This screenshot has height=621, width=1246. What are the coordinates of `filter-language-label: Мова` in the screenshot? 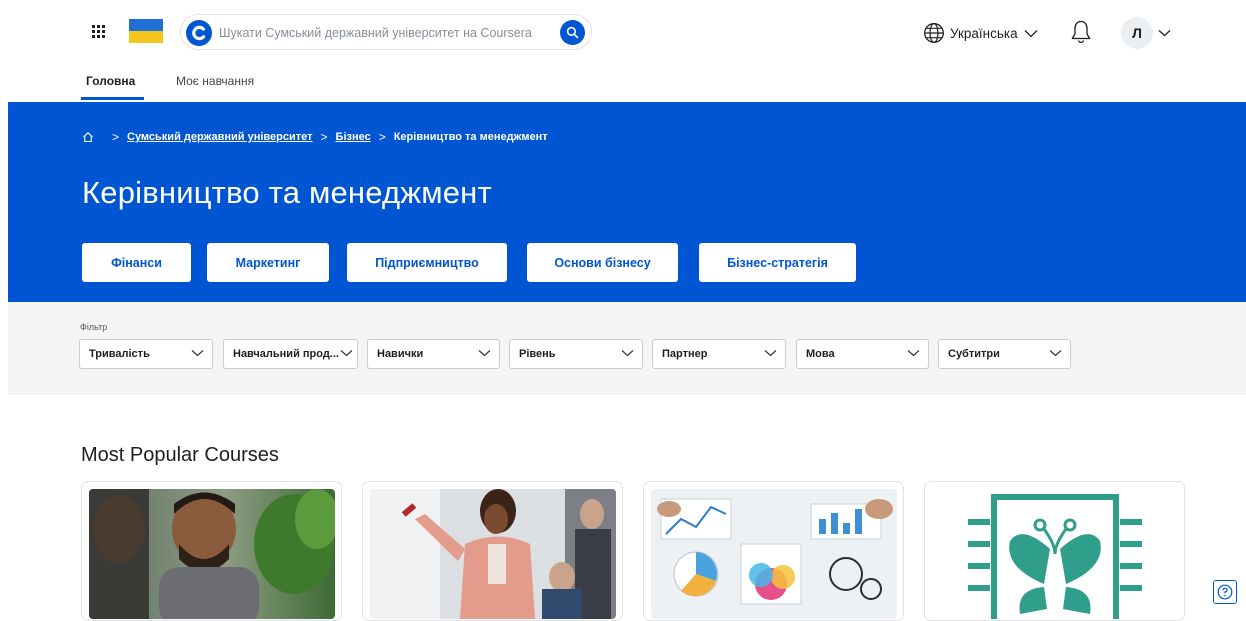 It's located at (820, 354).